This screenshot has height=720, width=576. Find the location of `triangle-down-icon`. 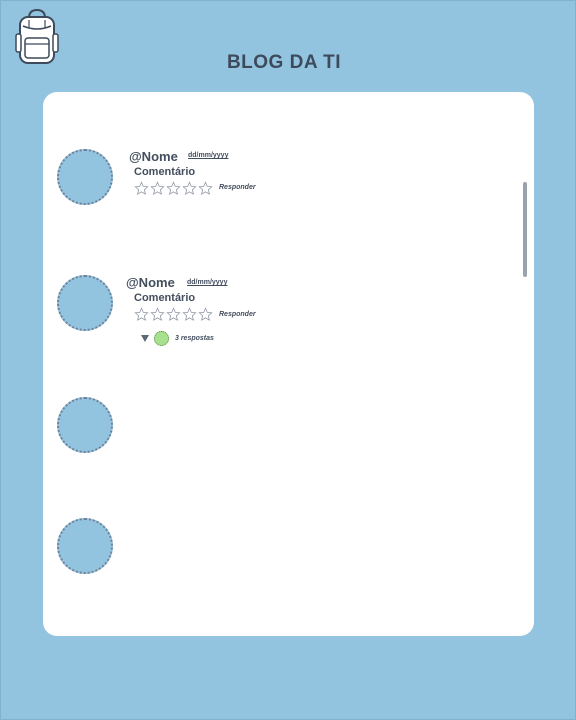

triangle-down-icon is located at coordinates (145, 338).